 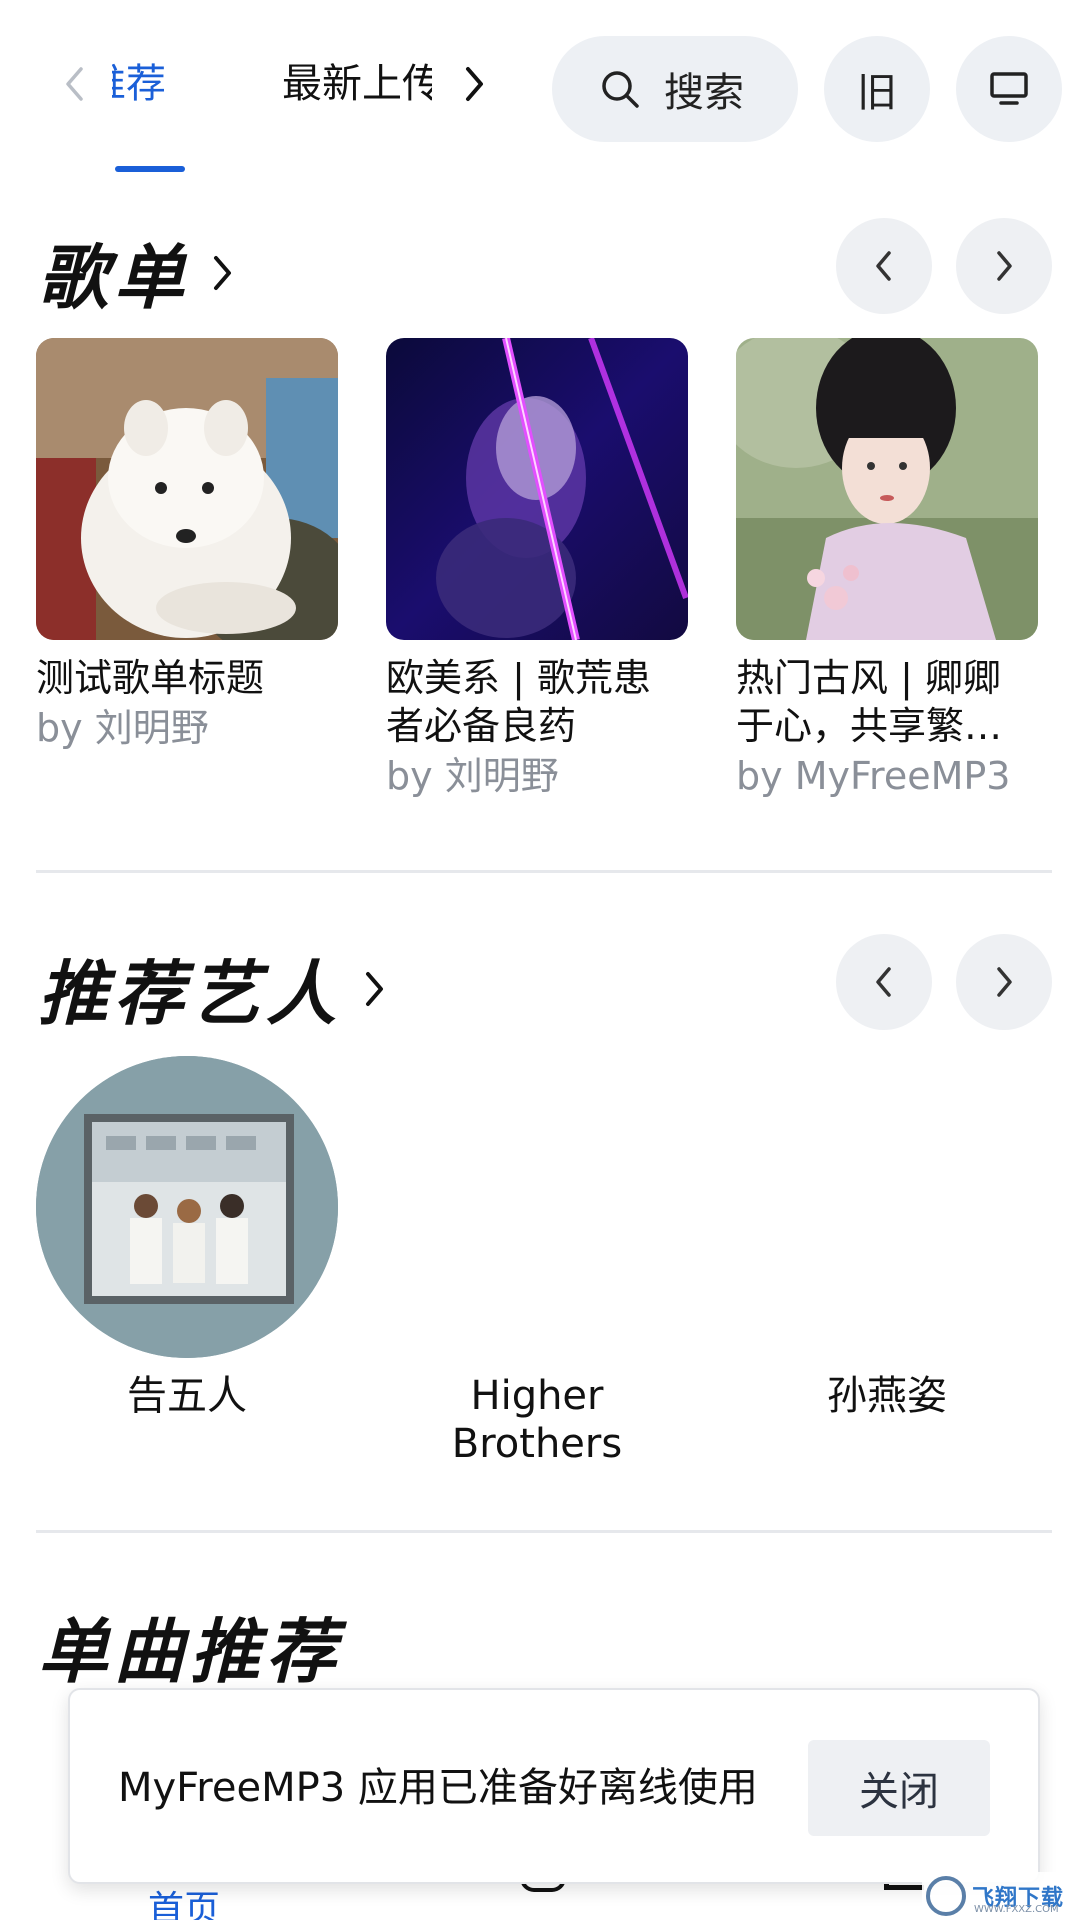 I want to click on artist-name: 告五人, so click(x=187, y=1396).